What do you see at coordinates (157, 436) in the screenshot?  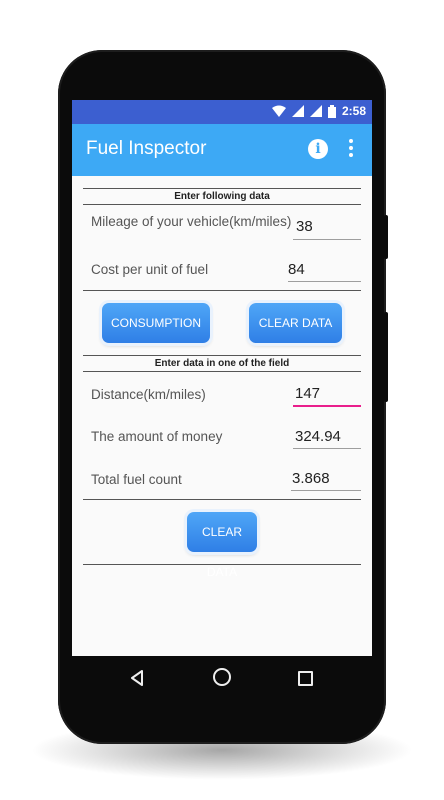 I see `money-label: The amount of money` at bounding box center [157, 436].